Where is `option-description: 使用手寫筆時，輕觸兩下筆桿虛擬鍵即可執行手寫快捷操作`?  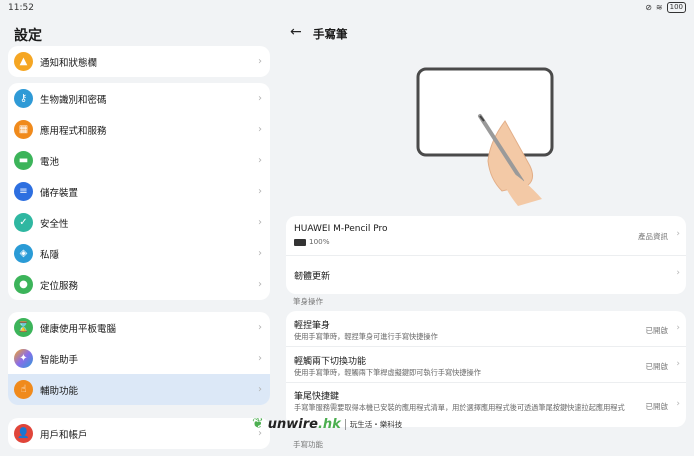 option-description: 使用手寫筆時，輕觸兩下筆桿虛擬鍵即可執行手寫快捷操作 is located at coordinates (387, 372).